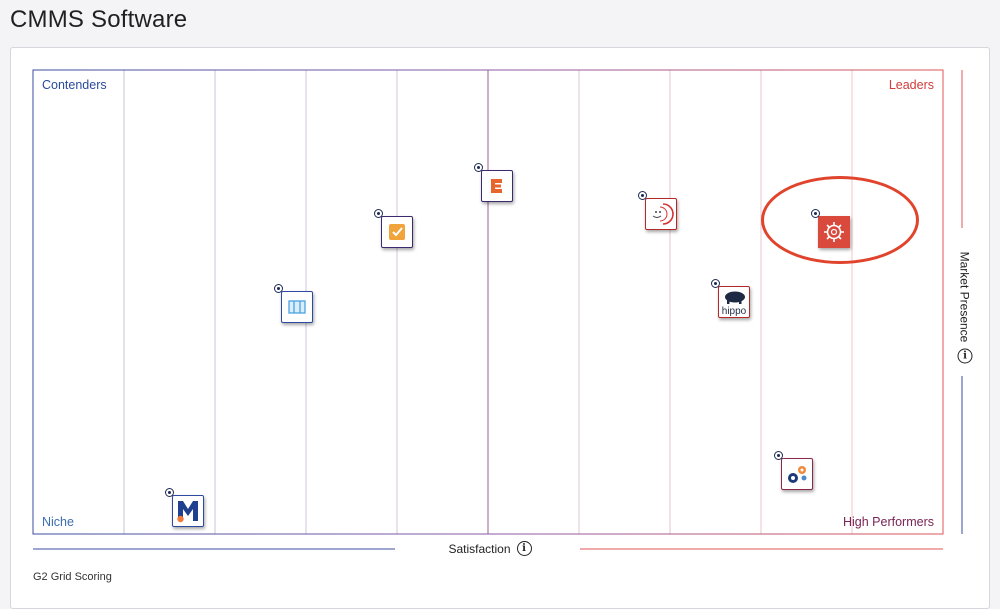 The width and height of the screenshot is (1000, 609). Describe the element at coordinates (72, 577) in the screenshot. I see `grid-scoring-link: G2 Grid Scoring` at that location.